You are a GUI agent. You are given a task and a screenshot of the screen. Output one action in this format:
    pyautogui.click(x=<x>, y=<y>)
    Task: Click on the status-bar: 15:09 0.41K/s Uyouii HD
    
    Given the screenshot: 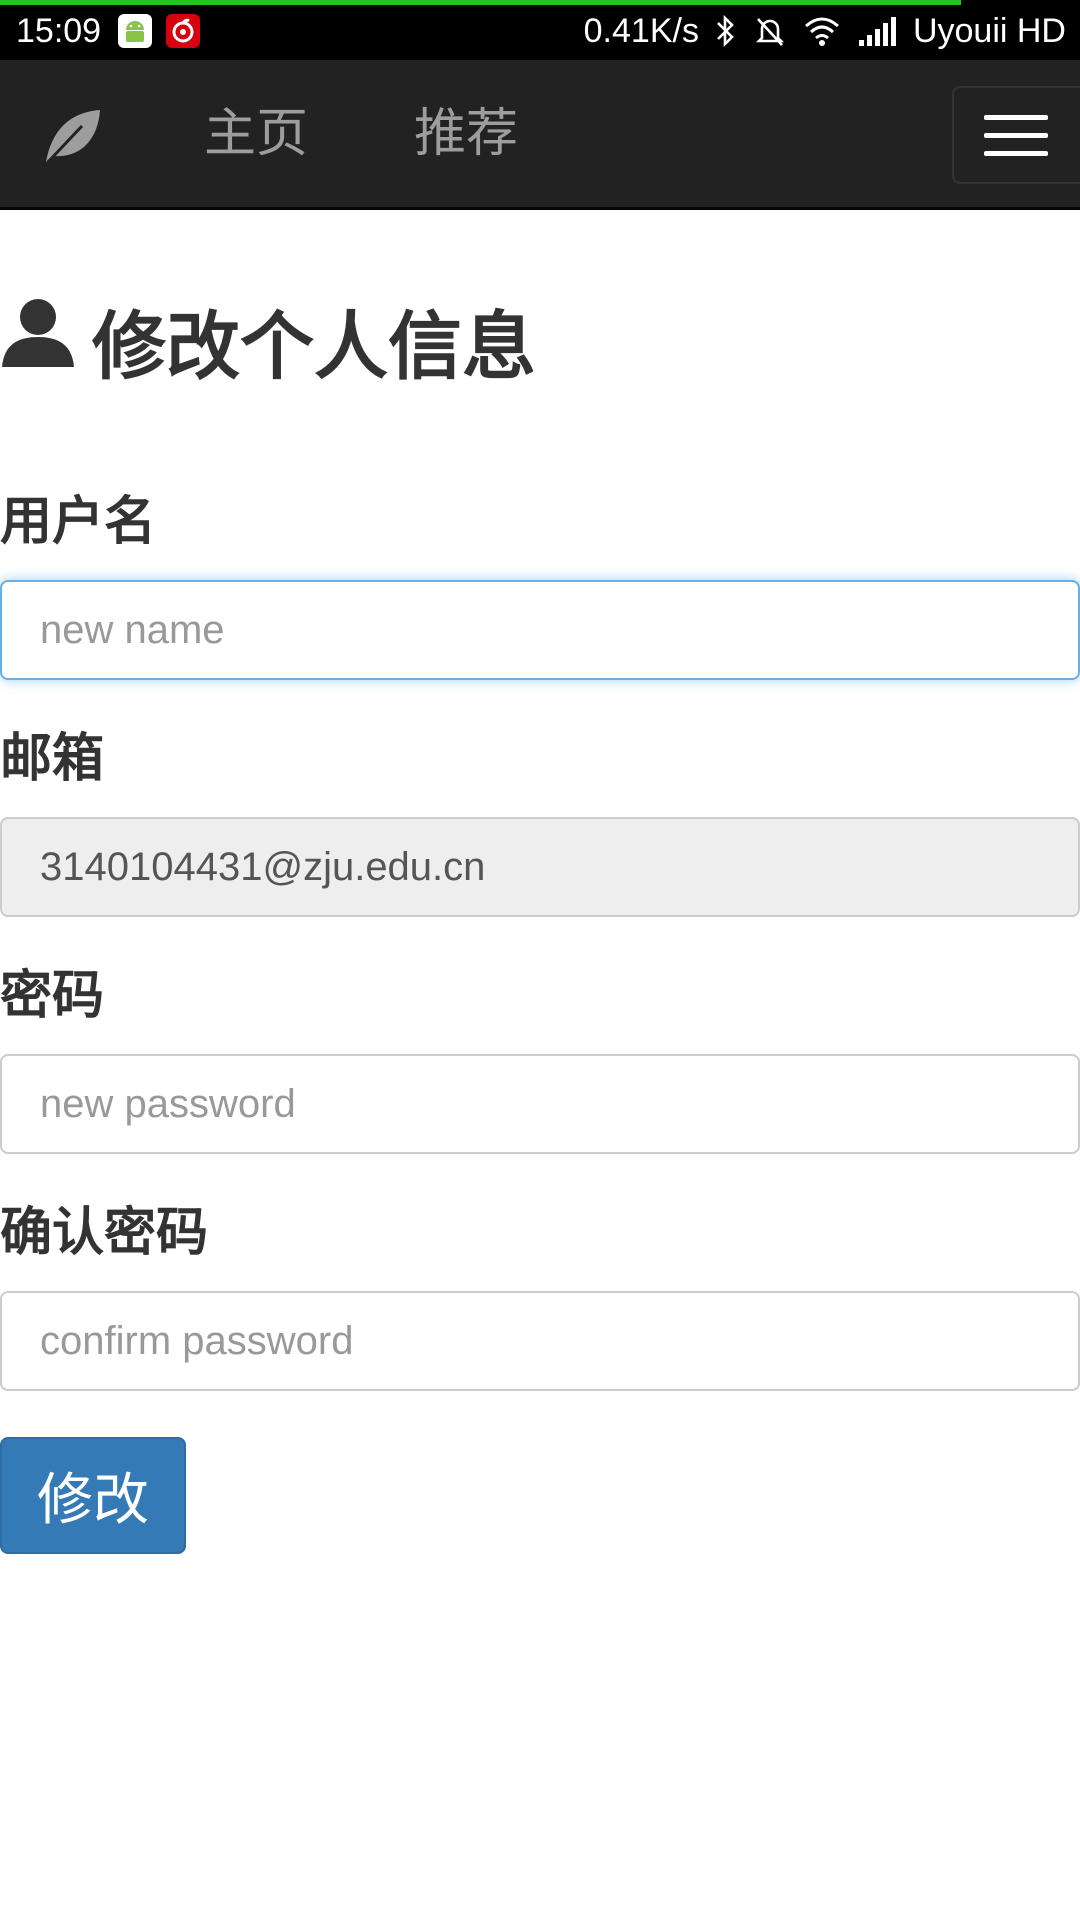 What is the action you would take?
    pyautogui.click(x=540, y=30)
    